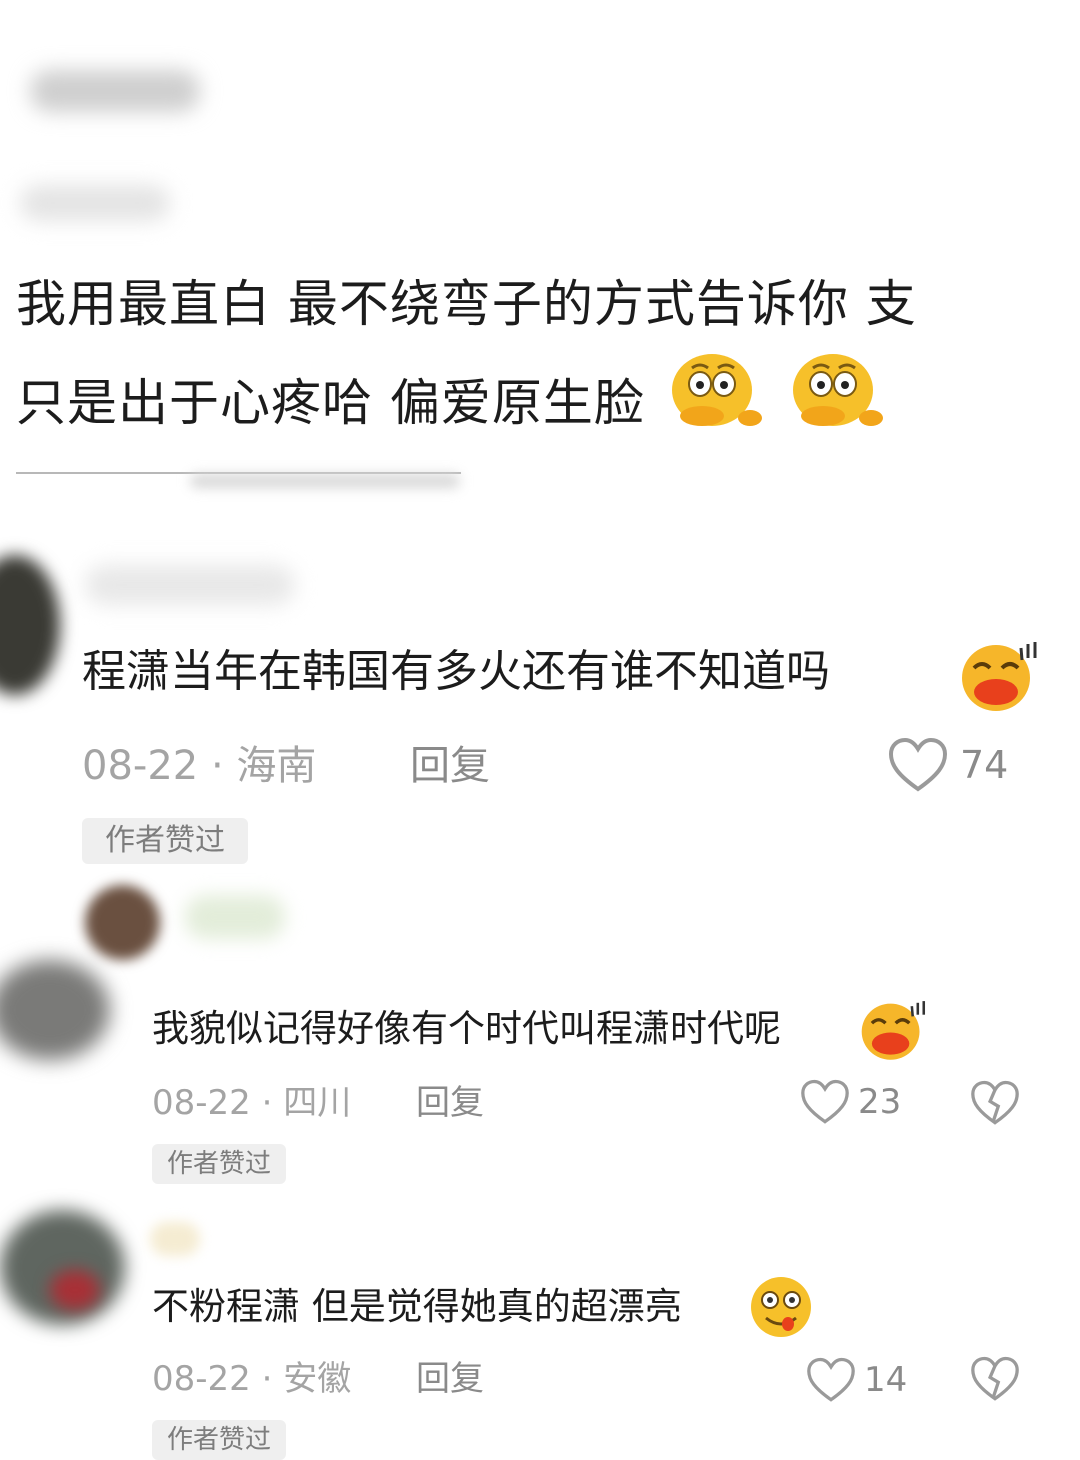  Describe the element at coordinates (330, 403) in the screenshot. I see `post-line-2: 只是出于心疼哈 偏爱原生脸` at that location.